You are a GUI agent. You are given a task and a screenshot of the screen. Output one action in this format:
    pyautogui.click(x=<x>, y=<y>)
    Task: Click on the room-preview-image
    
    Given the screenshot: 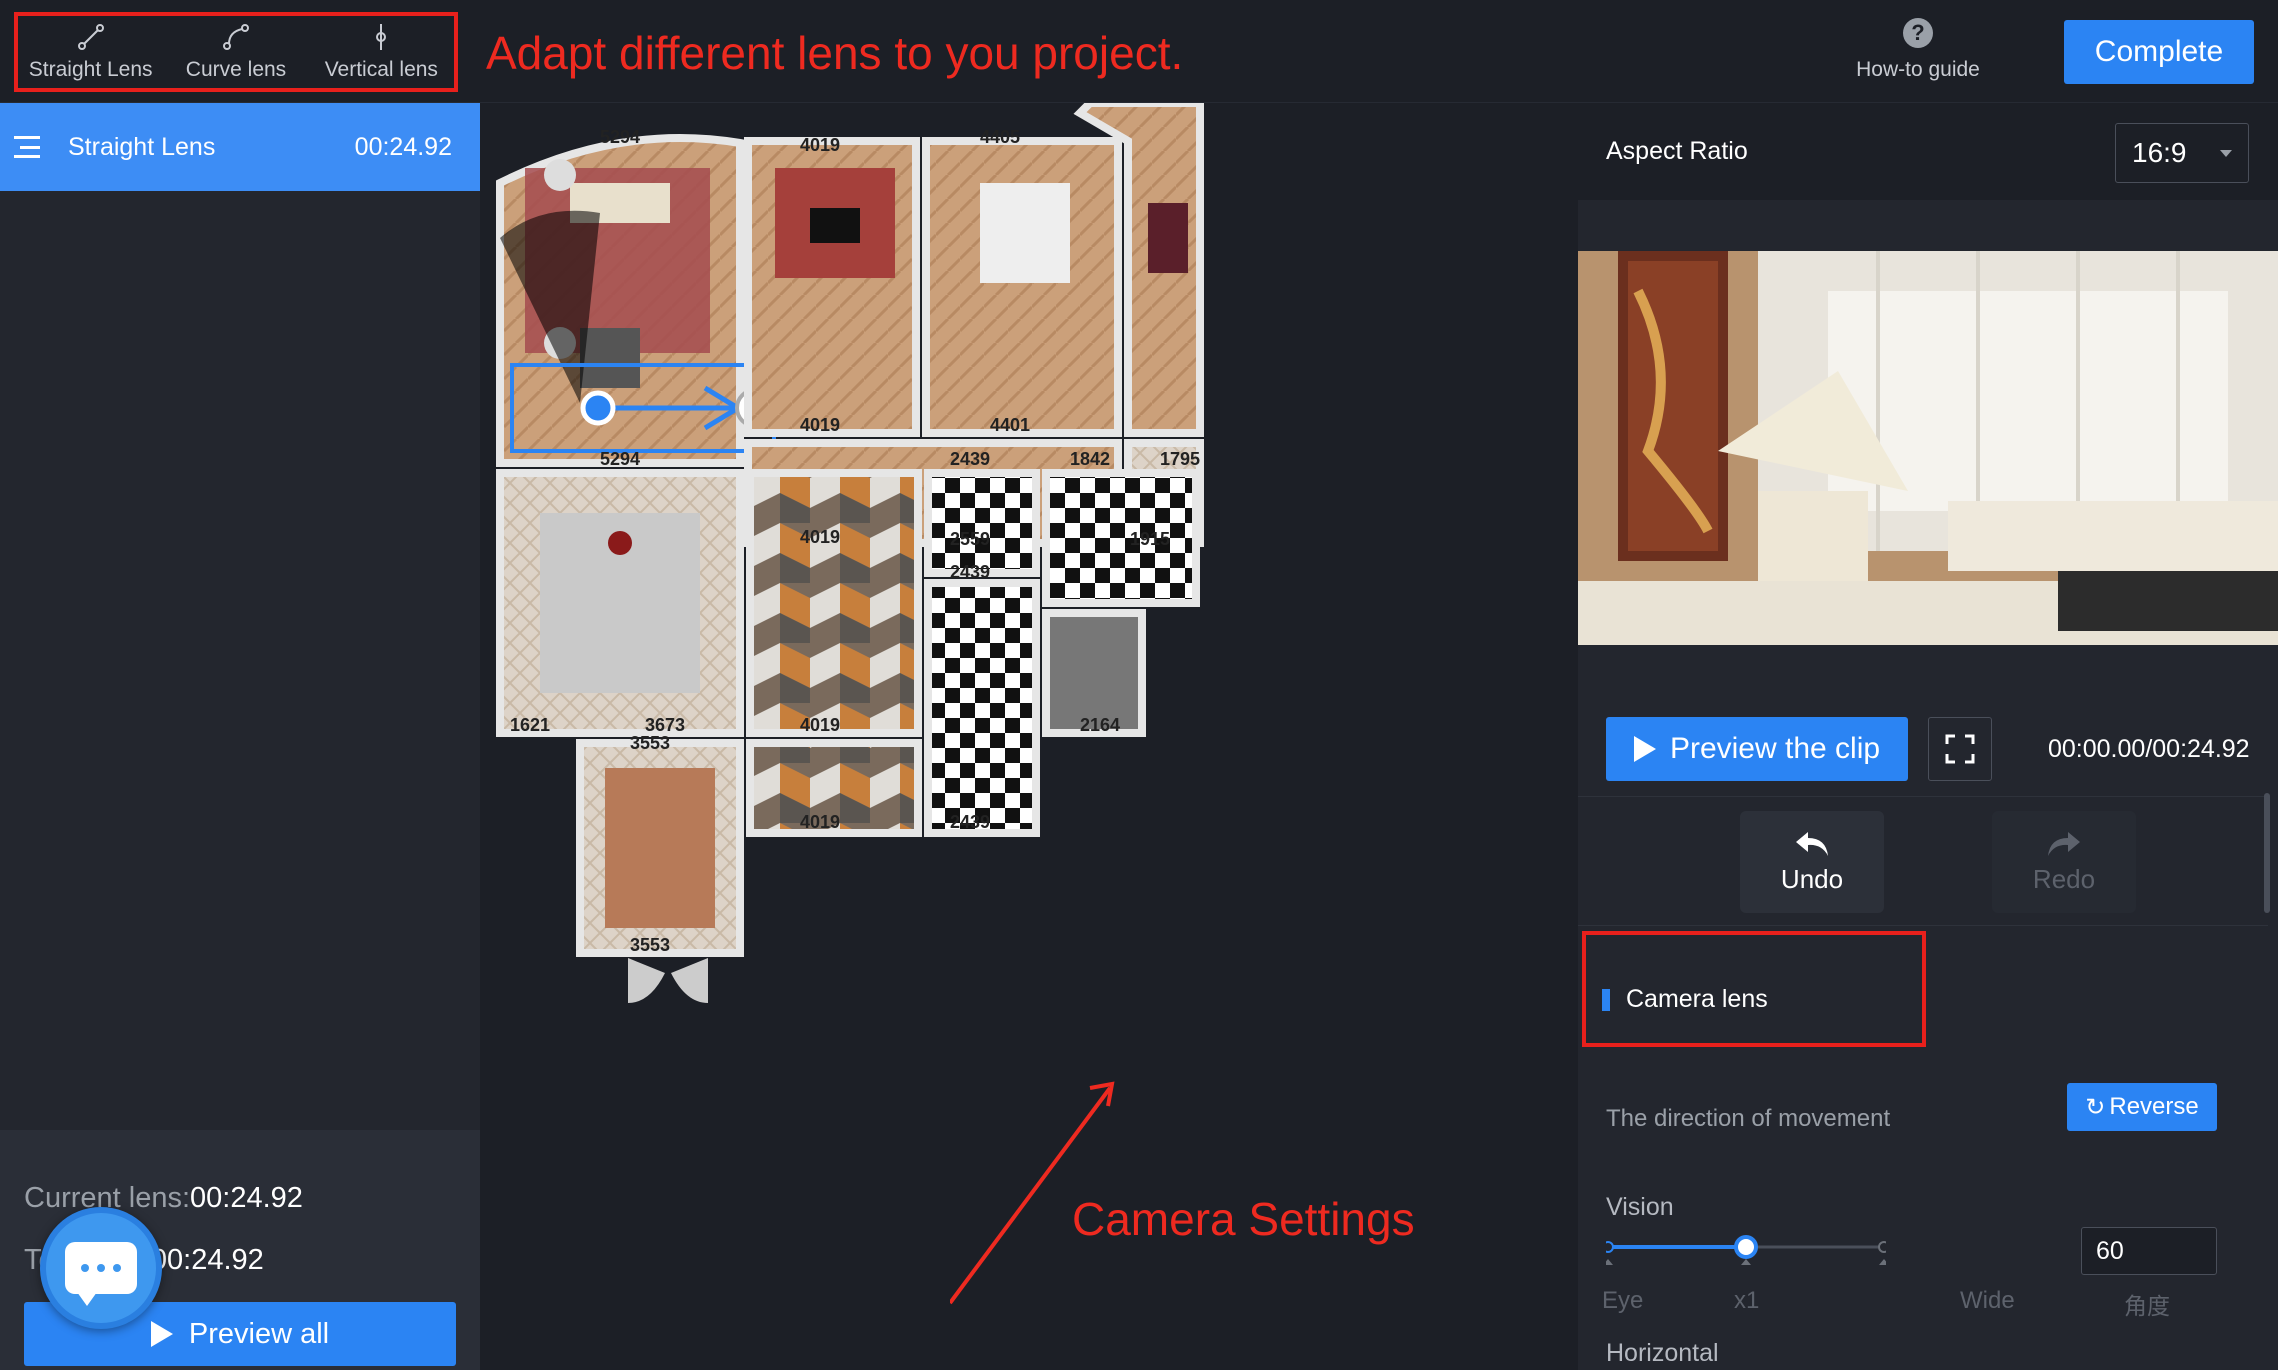 What is the action you would take?
    pyautogui.click(x=1928, y=448)
    